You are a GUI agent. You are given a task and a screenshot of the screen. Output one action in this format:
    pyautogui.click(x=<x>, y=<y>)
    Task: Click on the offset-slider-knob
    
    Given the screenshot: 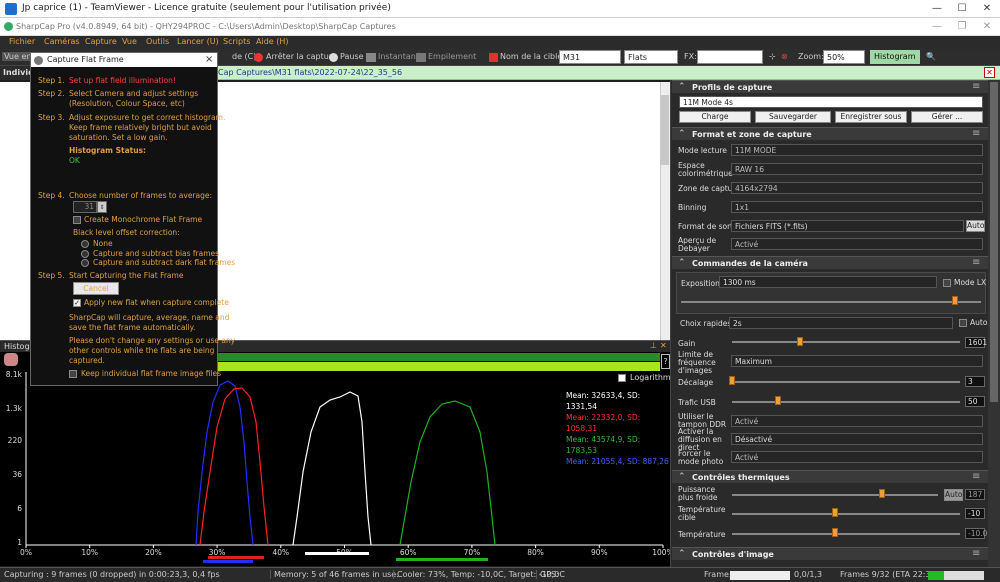 What is the action you would take?
    pyautogui.click(x=732, y=380)
    